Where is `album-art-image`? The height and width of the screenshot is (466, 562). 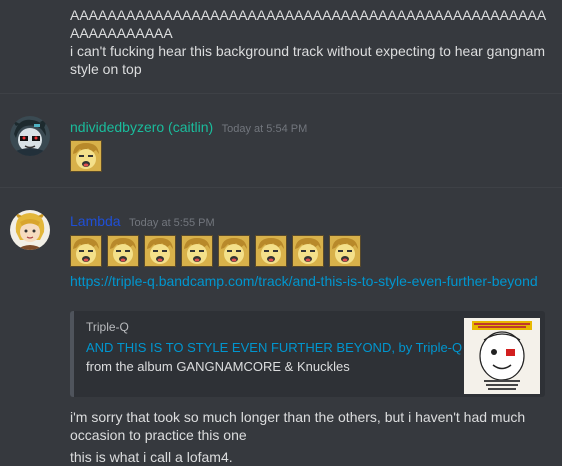 album-art-image is located at coordinates (502, 356).